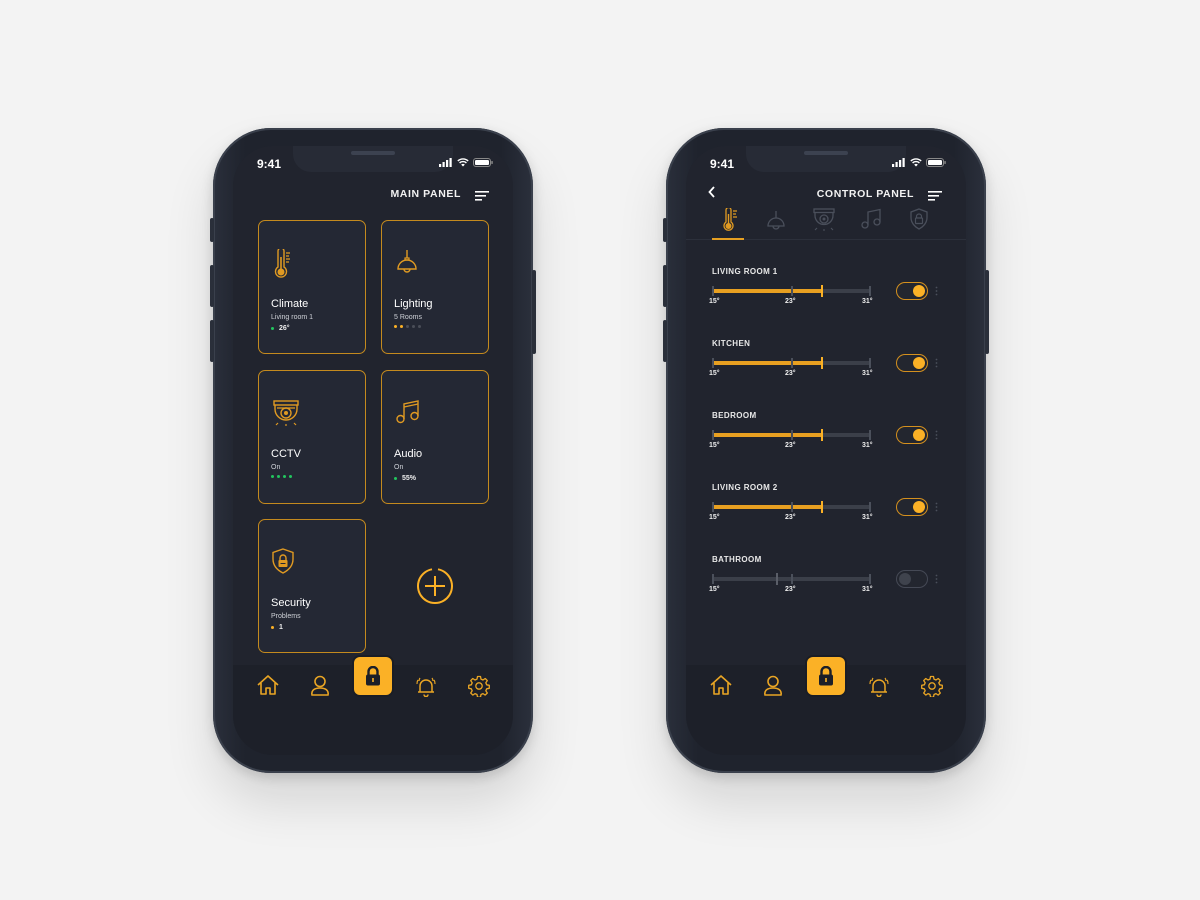 The image size is (1200, 900). I want to click on page-title: MAIN PANEL, so click(425, 194).